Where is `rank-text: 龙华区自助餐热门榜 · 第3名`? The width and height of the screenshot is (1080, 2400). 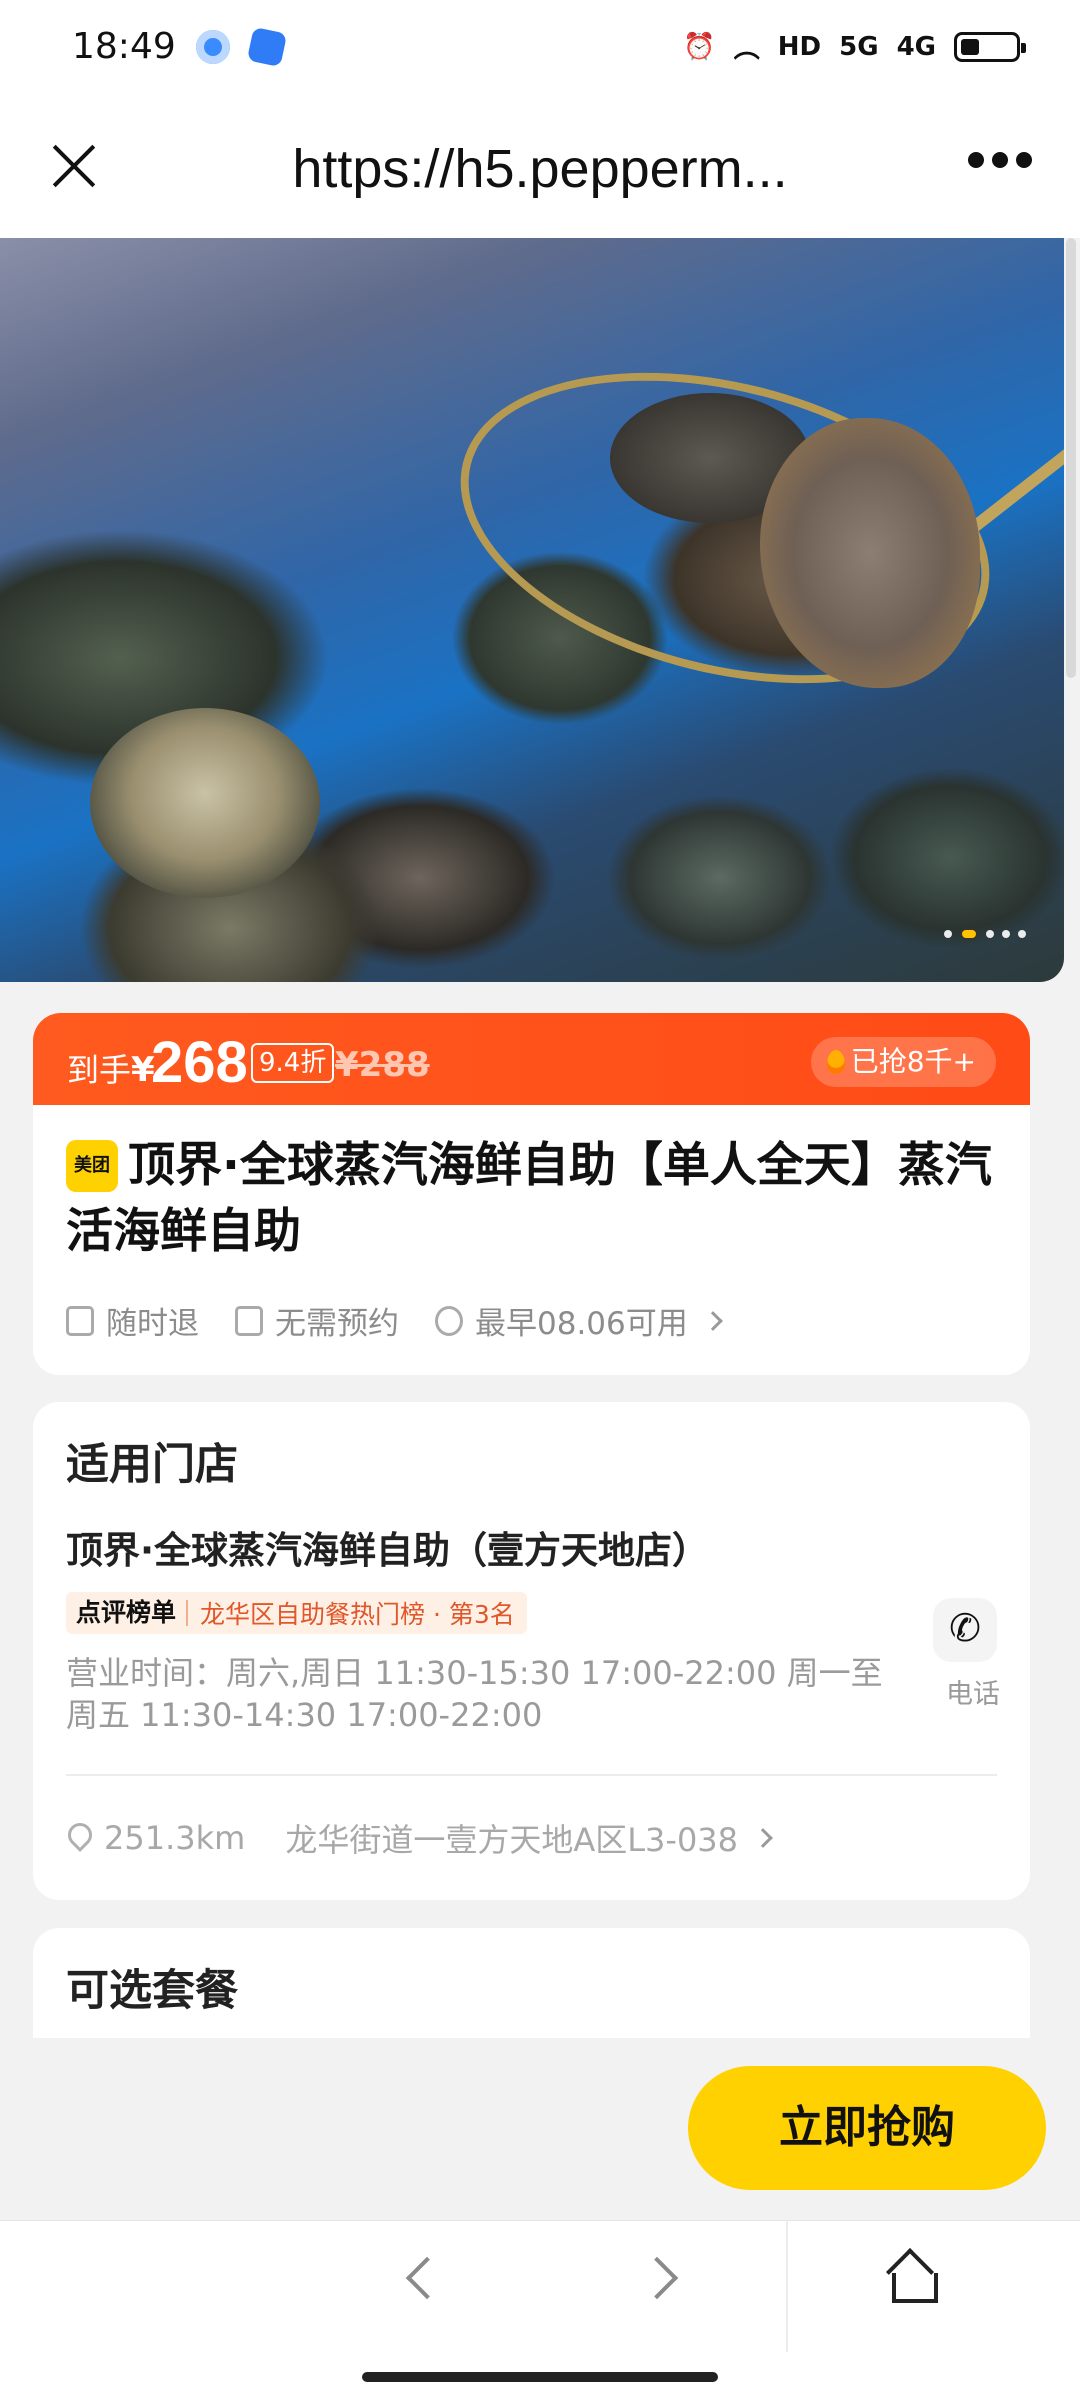 rank-text: 龙华区自助餐热门榜 · 第3名 is located at coordinates (357, 1614).